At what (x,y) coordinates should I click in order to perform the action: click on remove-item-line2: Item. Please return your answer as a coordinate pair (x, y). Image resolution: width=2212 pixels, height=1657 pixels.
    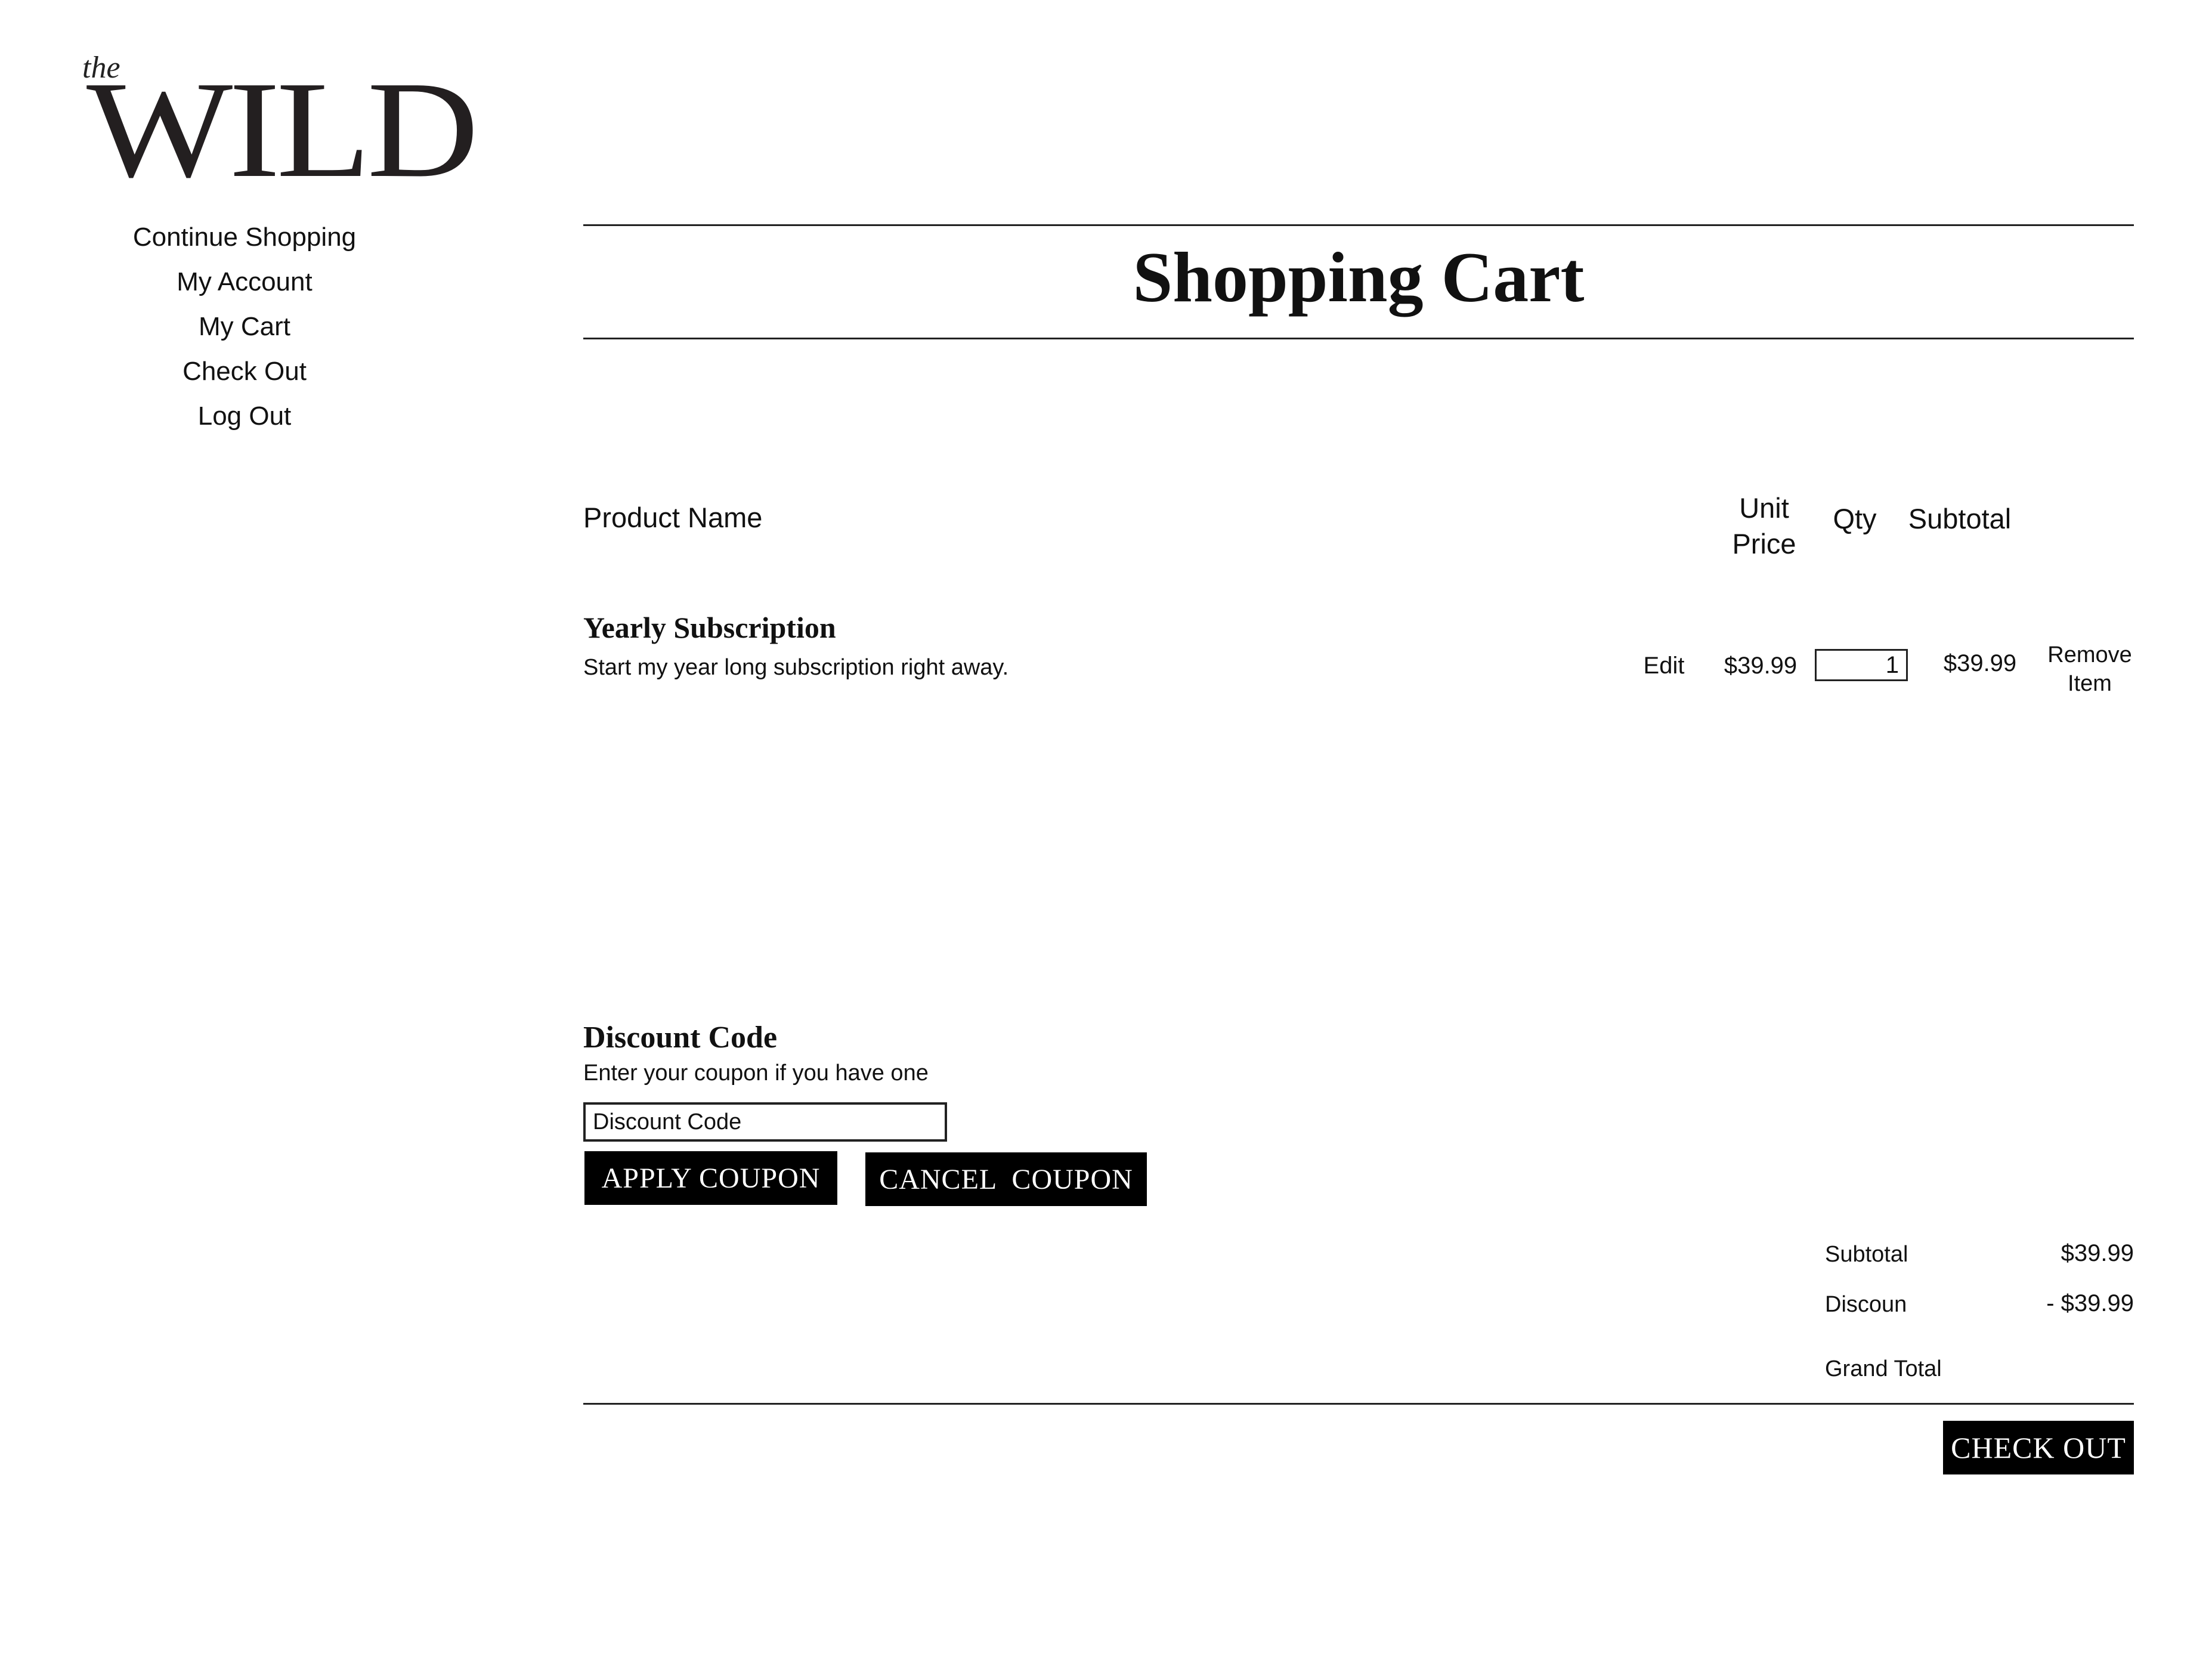
    Looking at the image, I should click on (2090, 684).